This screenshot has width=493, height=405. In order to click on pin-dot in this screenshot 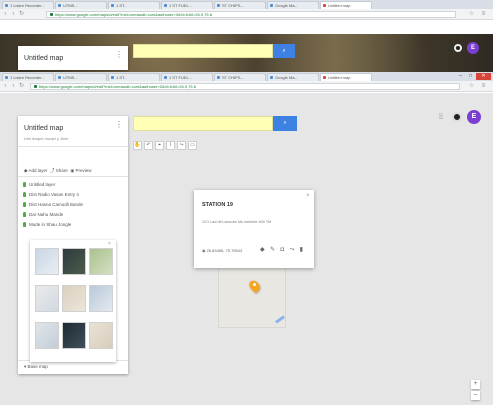, I will do `click(254, 284)`.